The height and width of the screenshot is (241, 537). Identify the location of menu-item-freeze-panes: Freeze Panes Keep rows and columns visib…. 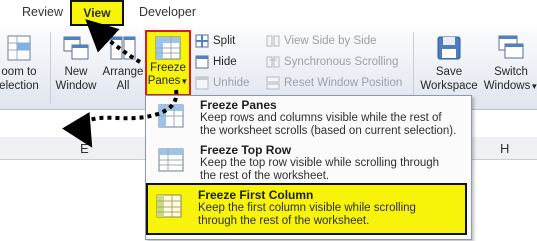
(308, 118).